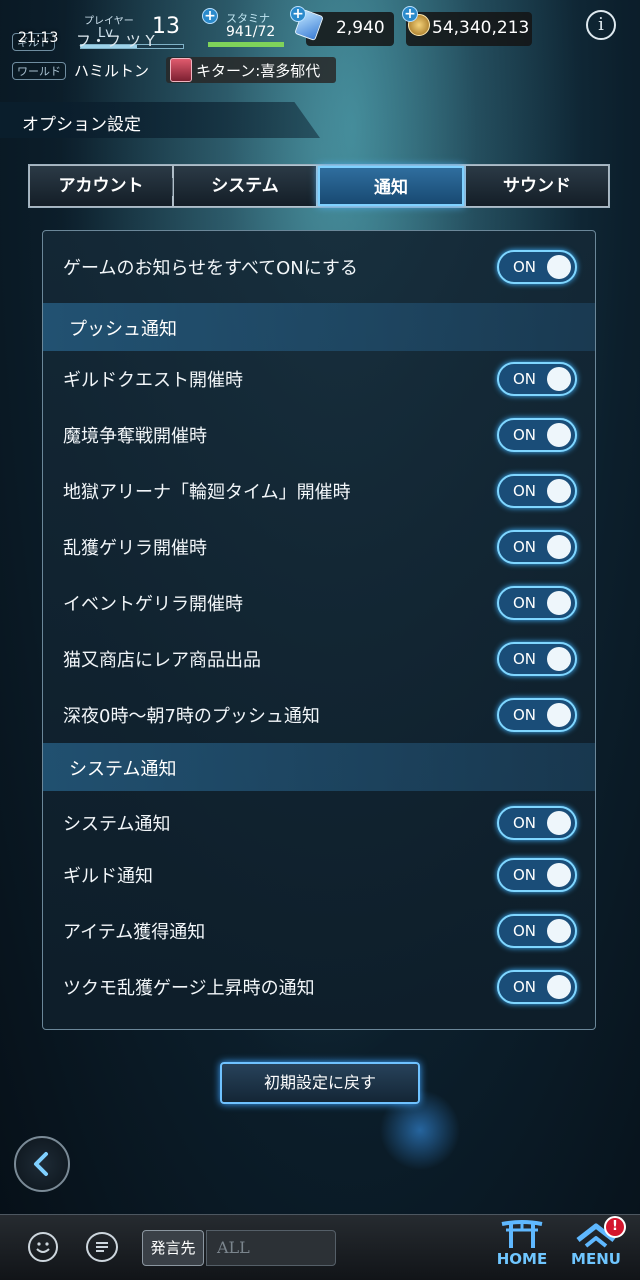  Describe the element at coordinates (596, 1259) in the screenshot. I see `menu-label: MENU` at that location.